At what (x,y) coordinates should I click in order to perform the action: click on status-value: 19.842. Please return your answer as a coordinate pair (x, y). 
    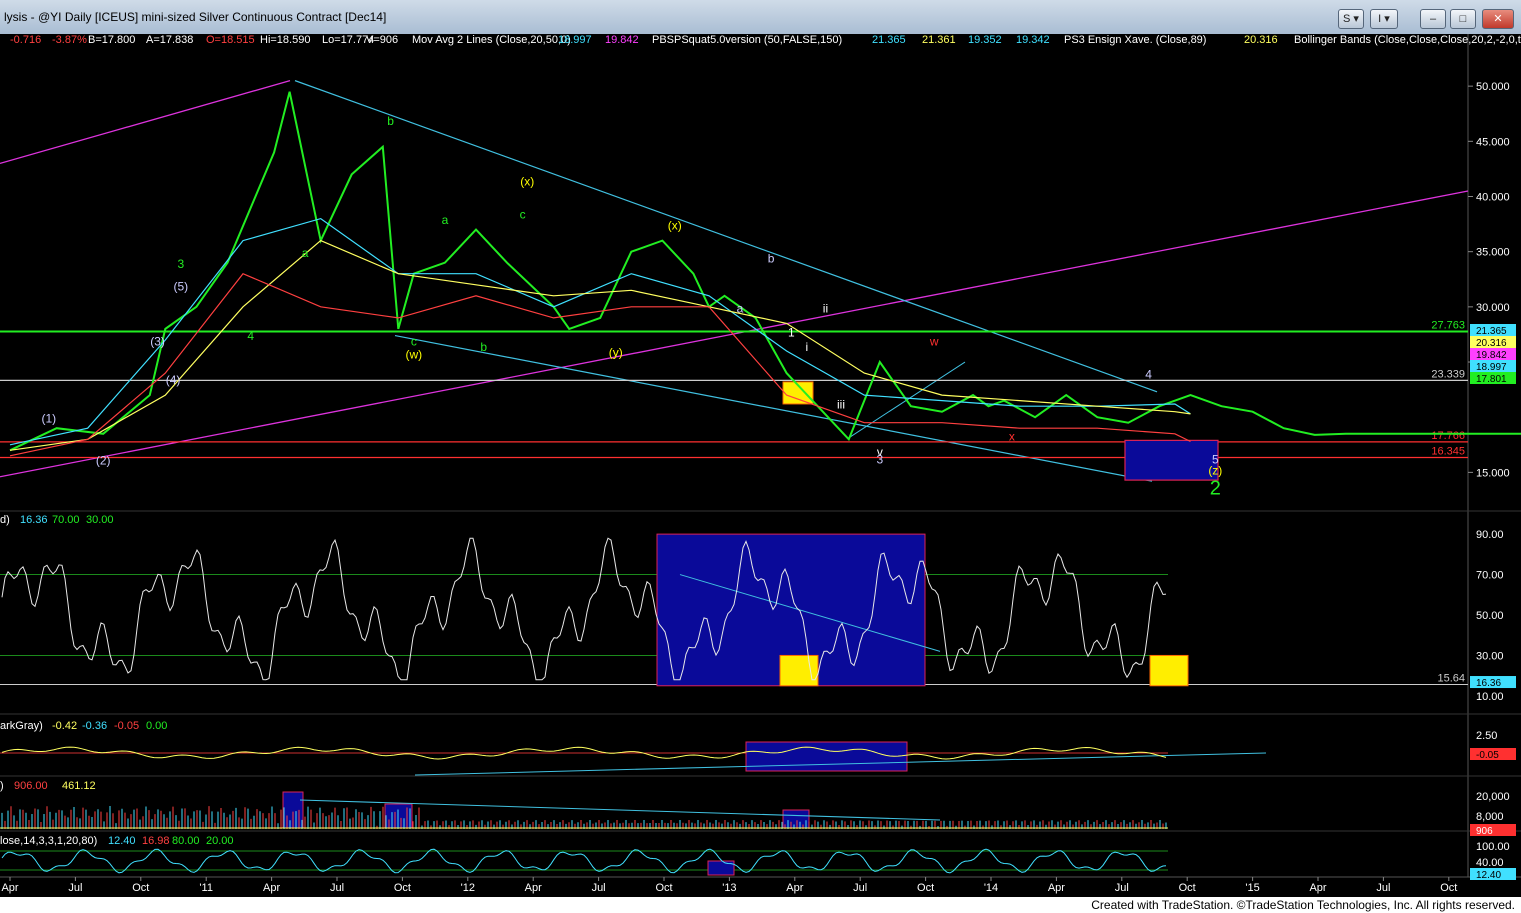
    Looking at the image, I should click on (622, 40).